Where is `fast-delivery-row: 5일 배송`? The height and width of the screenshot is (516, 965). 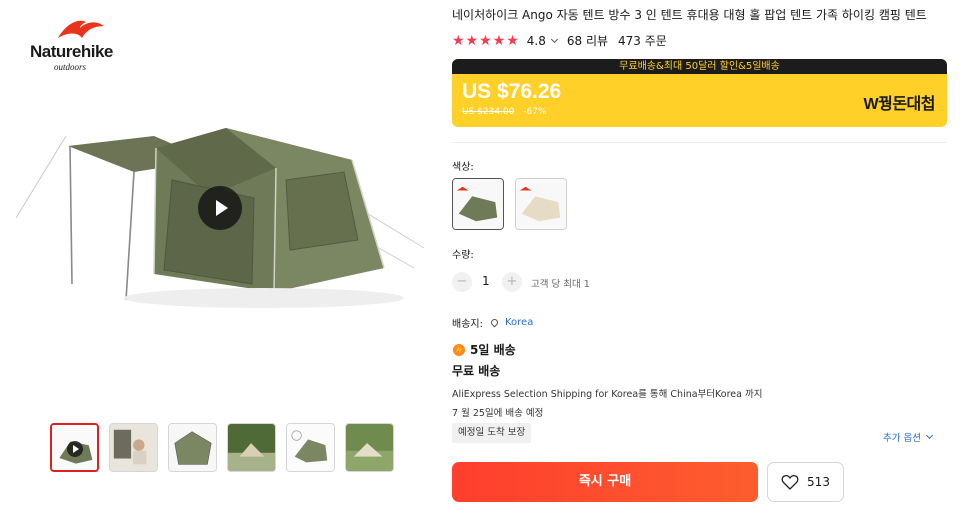
fast-delivery-row: 5일 배송 is located at coordinates (484, 349).